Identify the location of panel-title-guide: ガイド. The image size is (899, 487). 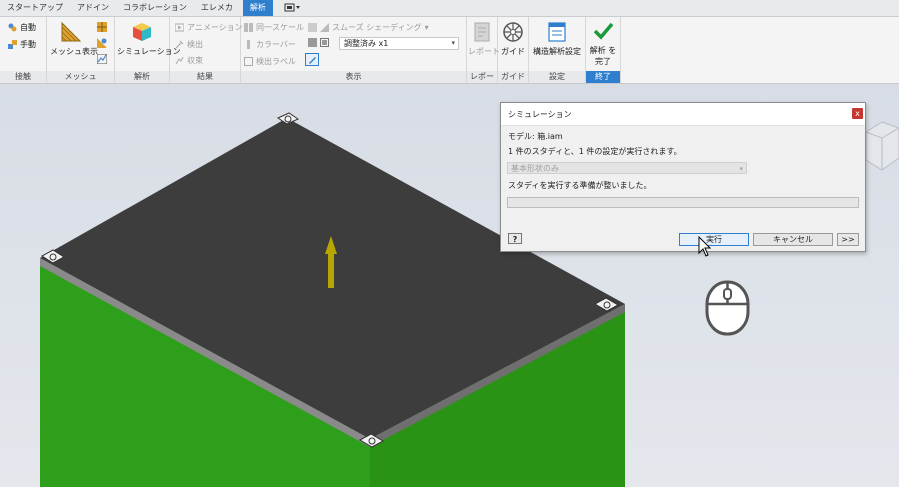
(513, 77).